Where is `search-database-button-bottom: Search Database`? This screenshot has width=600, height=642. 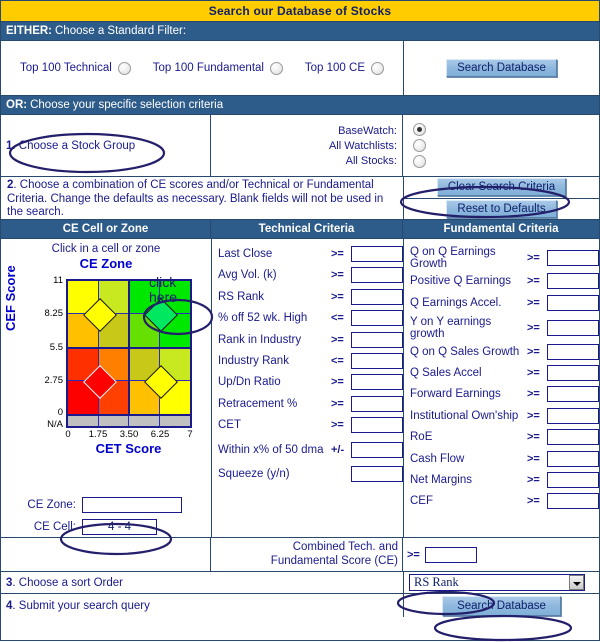 search-database-button-bottom: Search Database is located at coordinates (501, 605).